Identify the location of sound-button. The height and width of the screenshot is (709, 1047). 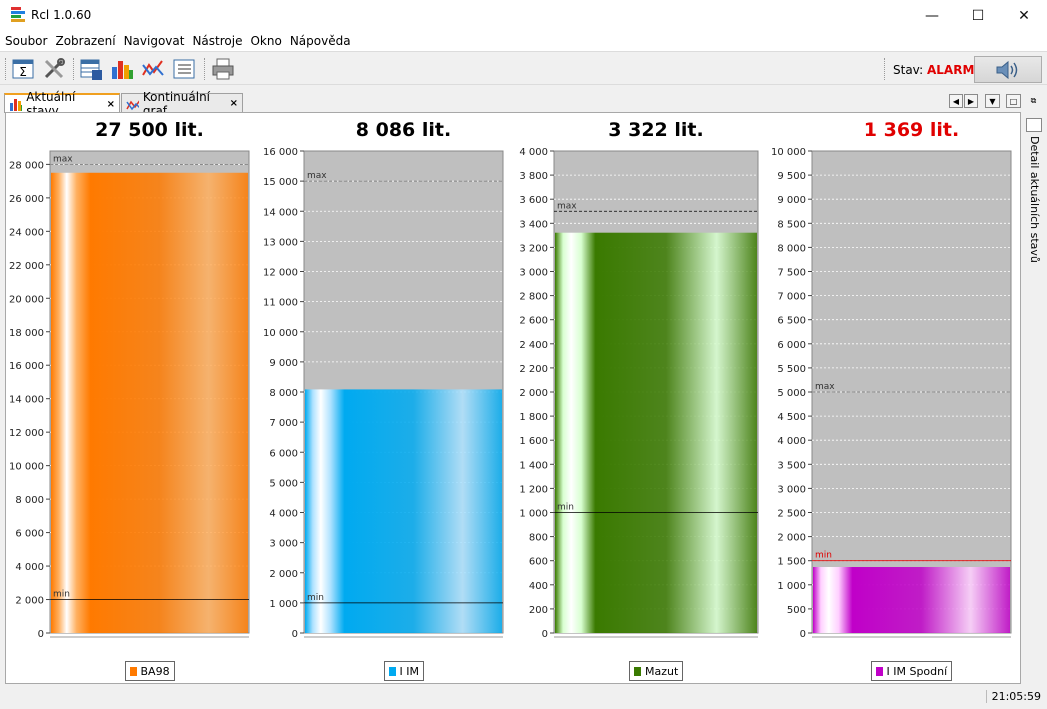
(1008, 69).